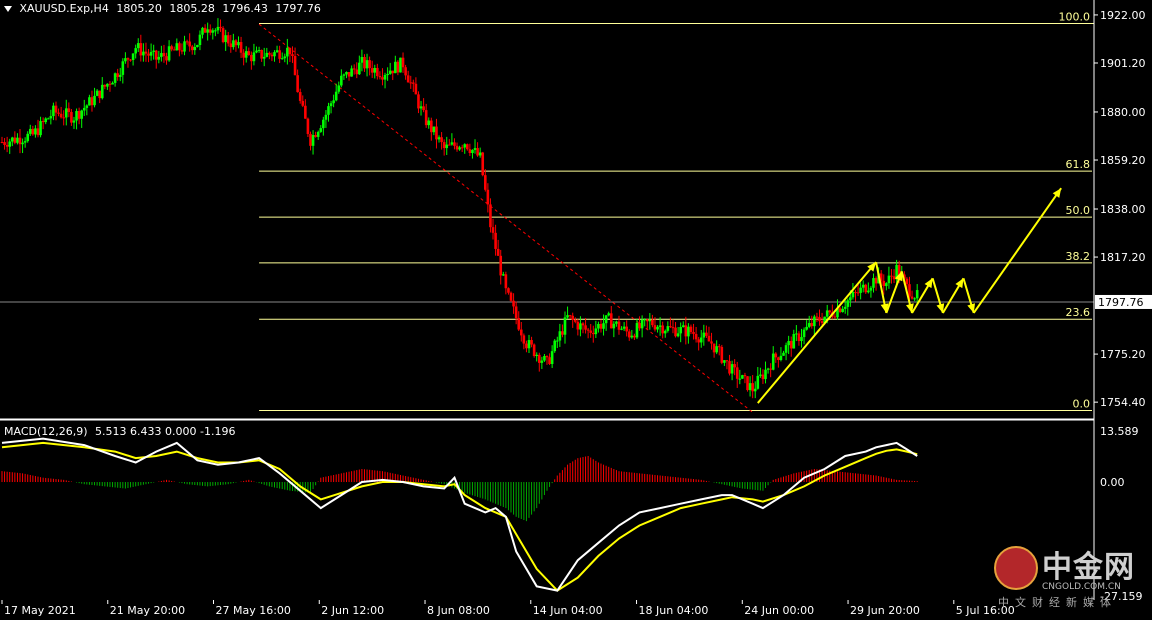 The image size is (1152, 620). Describe the element at coordinates (64, 8) in the screenshot. I see `symbol-label: XAUUSD.Exp,H4` at that location.